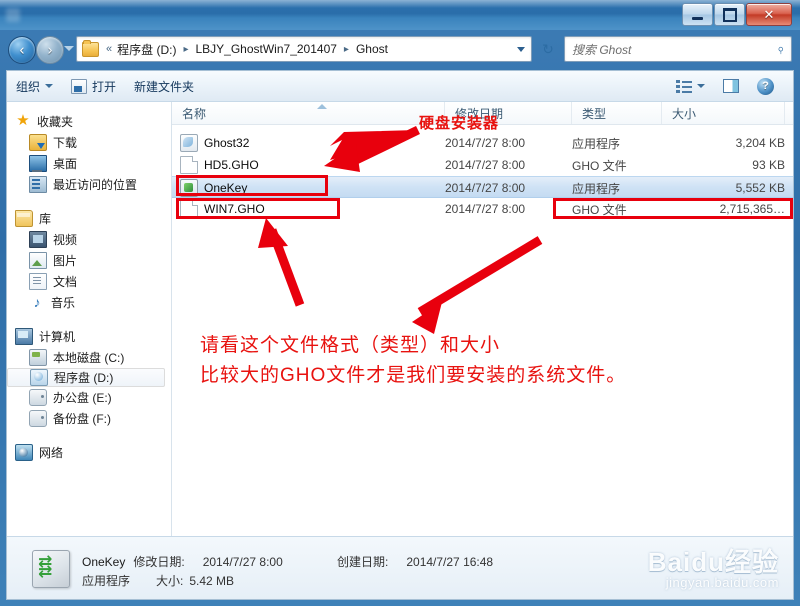 This screenshot has width=800, height=606. I want to click on maximize-button, so click(729, 14).